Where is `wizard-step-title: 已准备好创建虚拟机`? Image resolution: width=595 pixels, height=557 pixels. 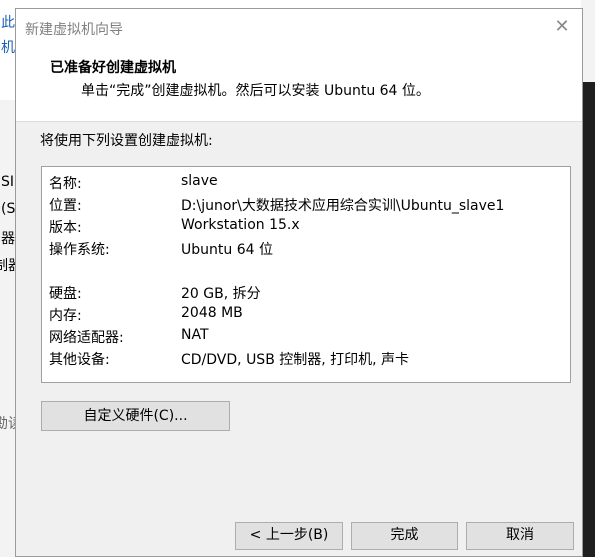
wizard-step-title: 已准备好创建虚拟机 is located at coordinates (113, 68).